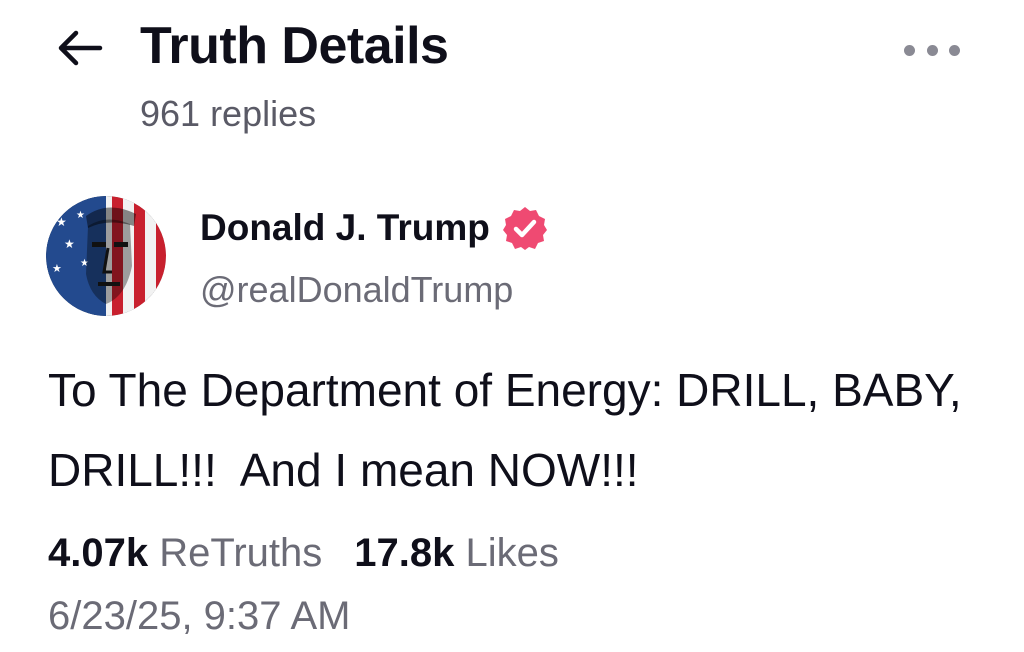  What do you see at coordinates (345, 228) in the screenshot?
I see `author-name: Donald J. Trump` at bounding box center [345, 228].